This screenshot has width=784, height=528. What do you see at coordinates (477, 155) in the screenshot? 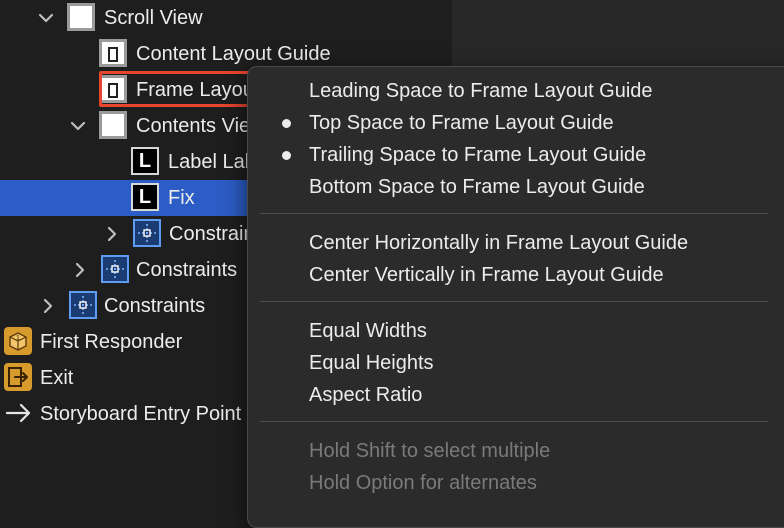
I see `menu-item-trailing-space: Trailing Space to Frame Layout Guide` at bounding box center [477, 155].